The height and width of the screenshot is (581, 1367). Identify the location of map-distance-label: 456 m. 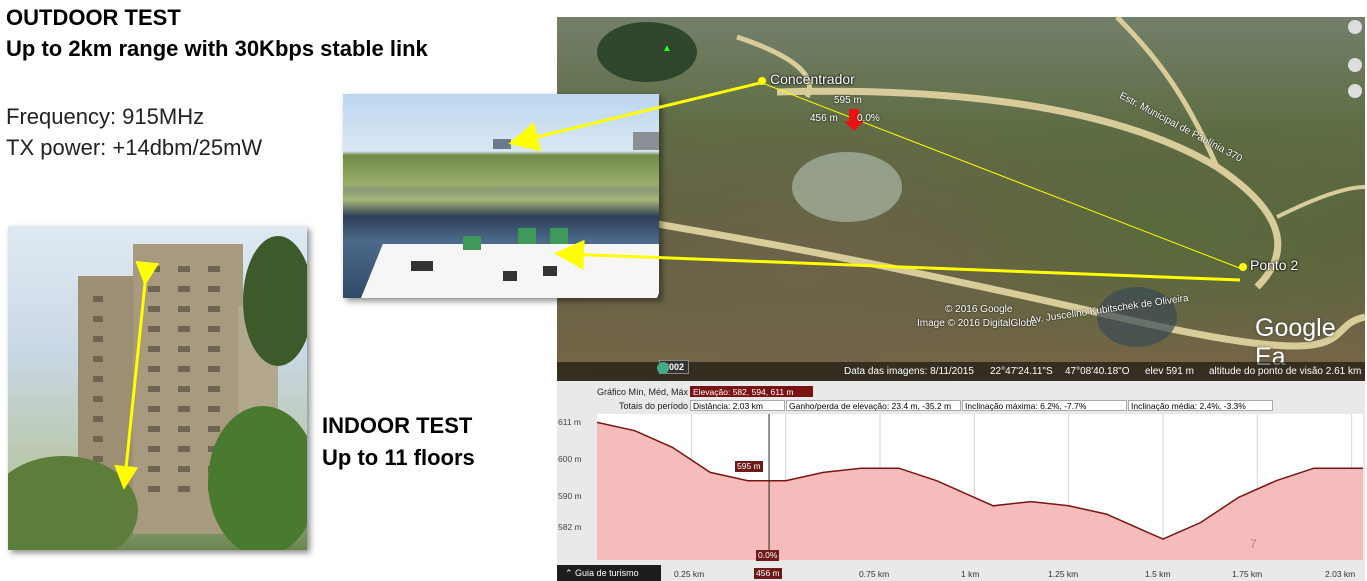
(824, 118).